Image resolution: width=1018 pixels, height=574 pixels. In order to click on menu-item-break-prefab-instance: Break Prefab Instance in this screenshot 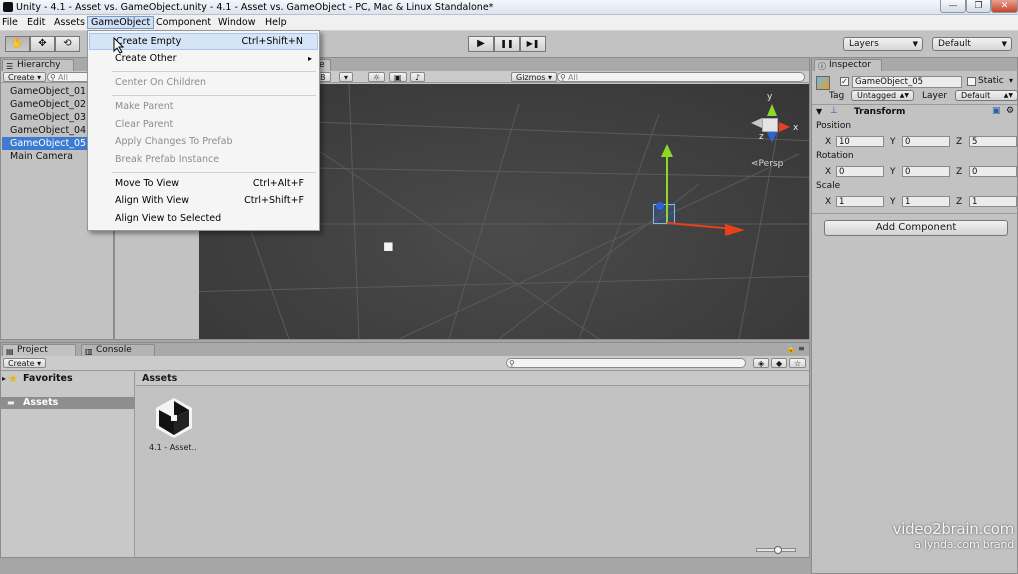, I will do `click(203, 160)`.